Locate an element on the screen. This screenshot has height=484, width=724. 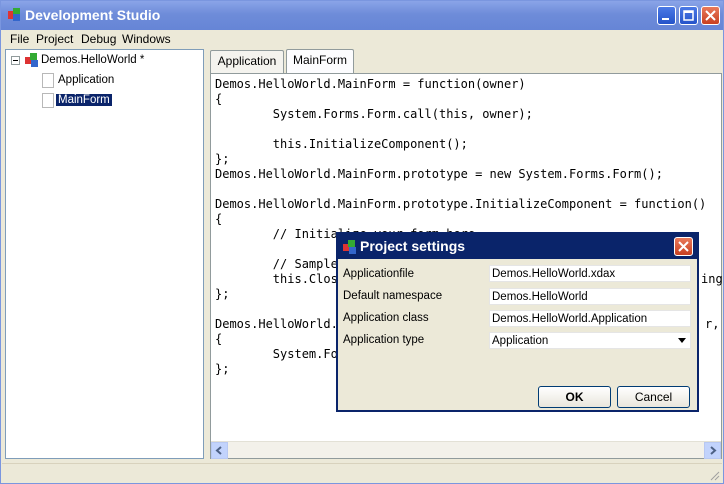
collapse-toggle is located at coordinates (15, 60).